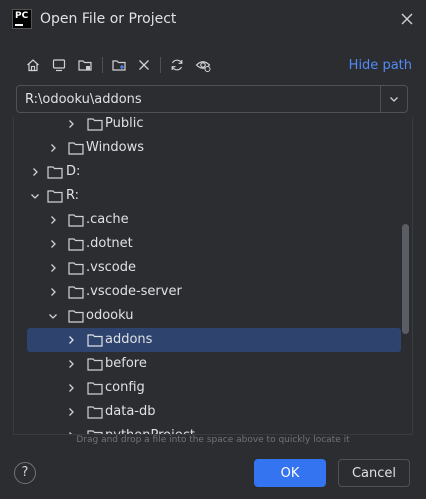  Describe the element at coordinates (374, 473) in the screenshot. I see `cancel-button: Cancel` at that location.